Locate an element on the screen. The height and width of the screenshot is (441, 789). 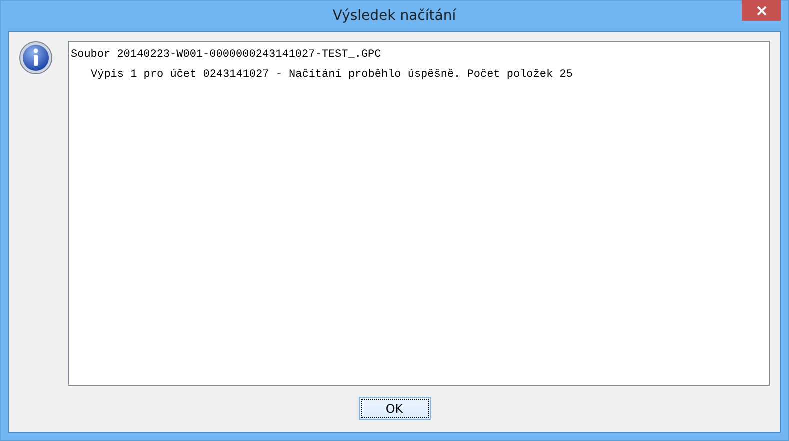
ok-button: OK is located at coordinates (394, 408).